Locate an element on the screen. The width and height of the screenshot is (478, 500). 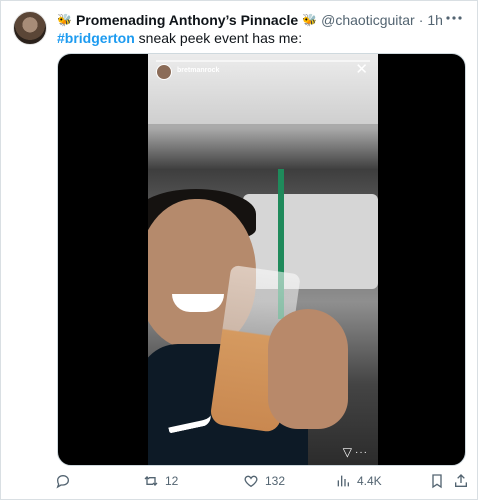
bookmark-icon is located at coordinates (437, 481).